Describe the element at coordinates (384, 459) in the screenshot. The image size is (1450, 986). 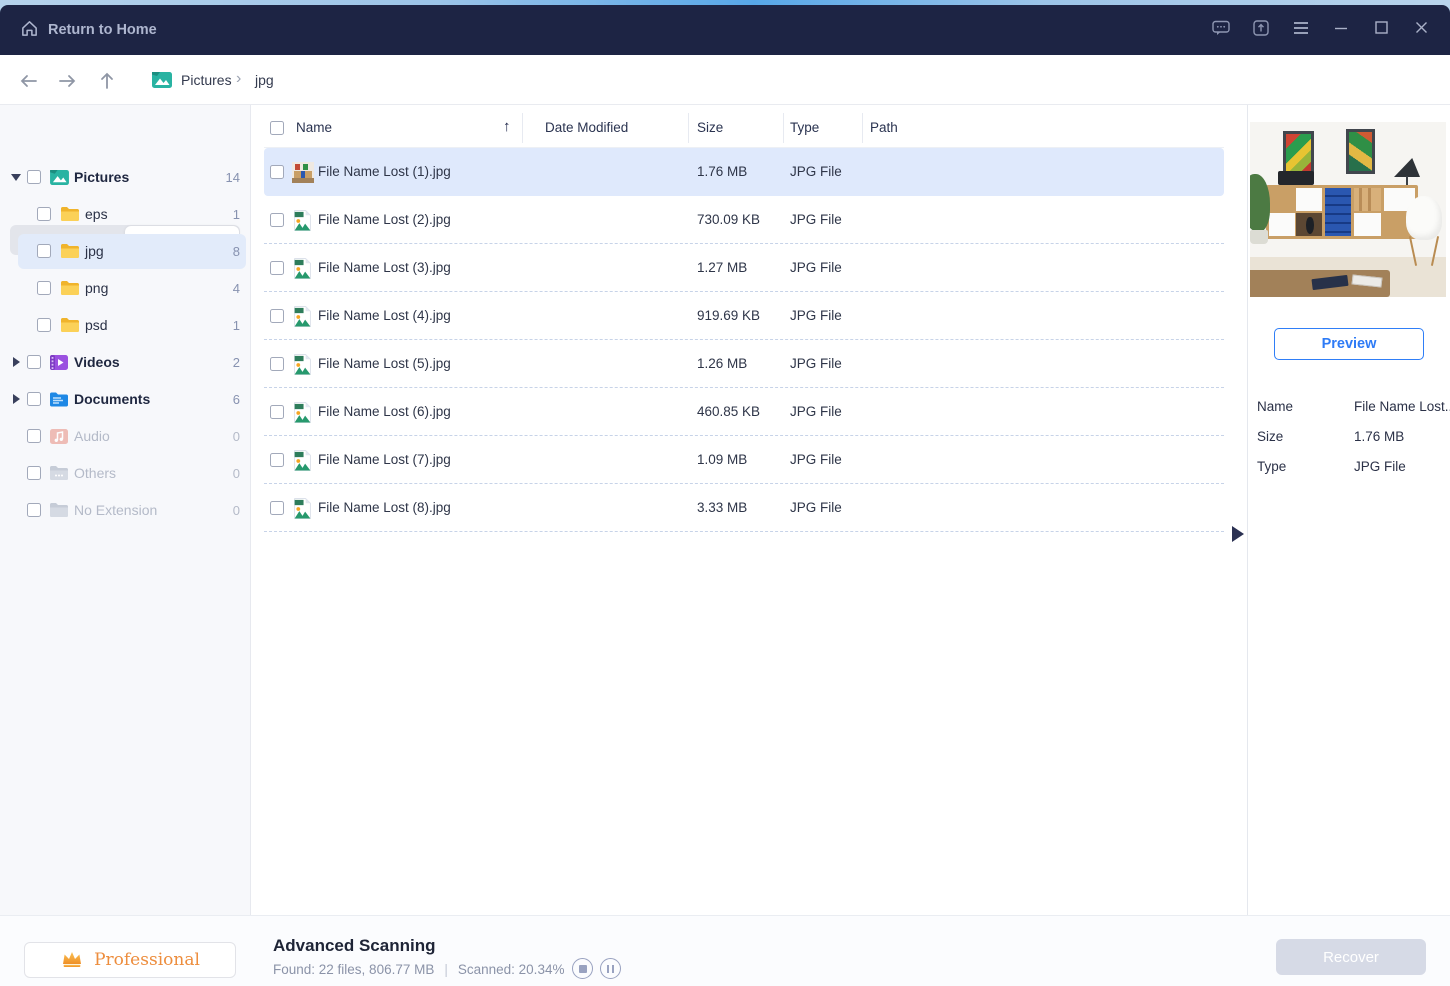
I see `file-name: File Name Lost (7).jpg` at that location.